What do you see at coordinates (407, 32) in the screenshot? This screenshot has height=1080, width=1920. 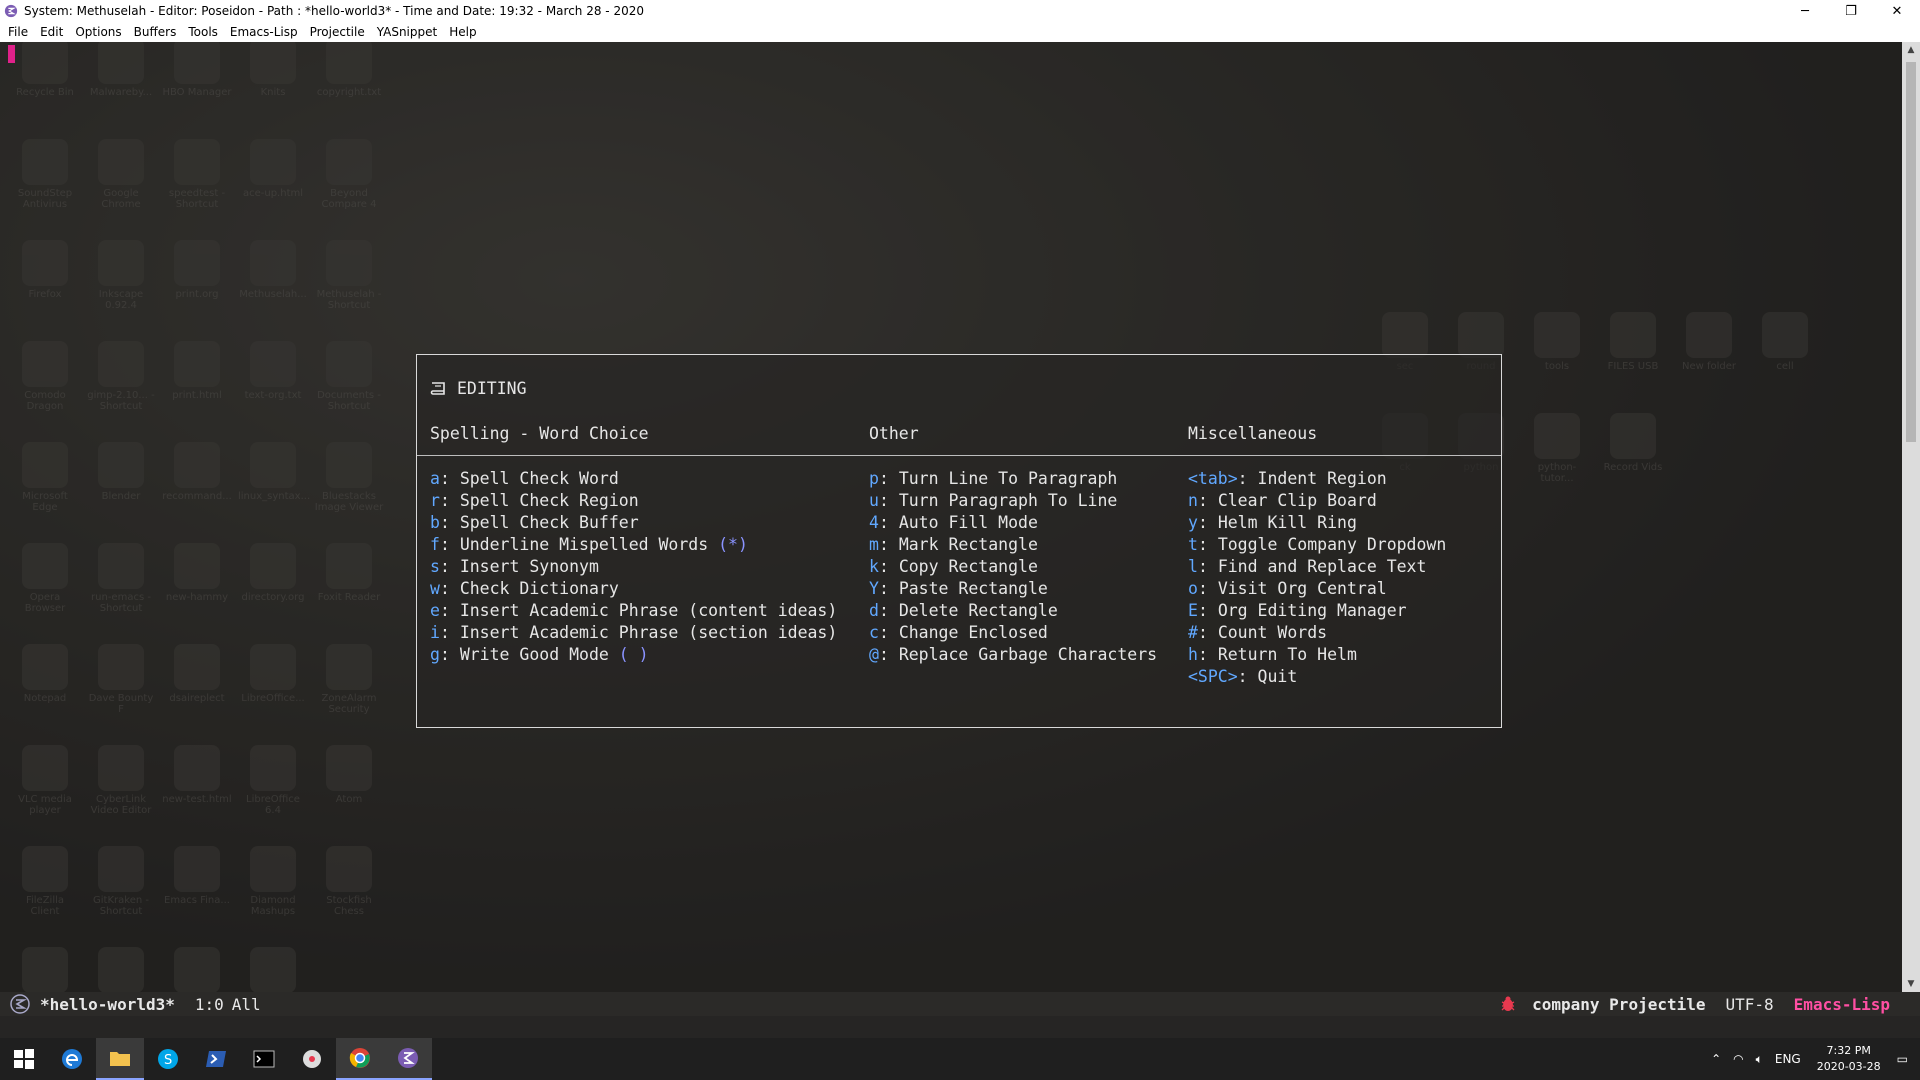 I see `menu-yasnippet: YASnippet` at bounding box center [407, 32].